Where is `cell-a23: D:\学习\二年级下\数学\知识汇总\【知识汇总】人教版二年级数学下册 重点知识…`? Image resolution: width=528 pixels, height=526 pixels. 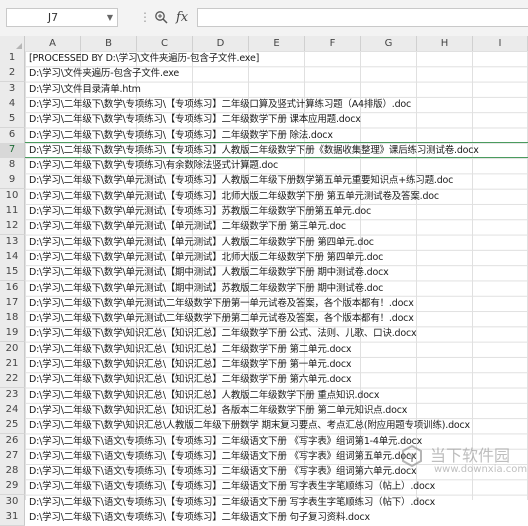
cell-a23: D:\学习\二年级下\数学\知识汇总\【知识汇总】人教版二年级数学下册 重点知识… is located at coordinates (204, 395).